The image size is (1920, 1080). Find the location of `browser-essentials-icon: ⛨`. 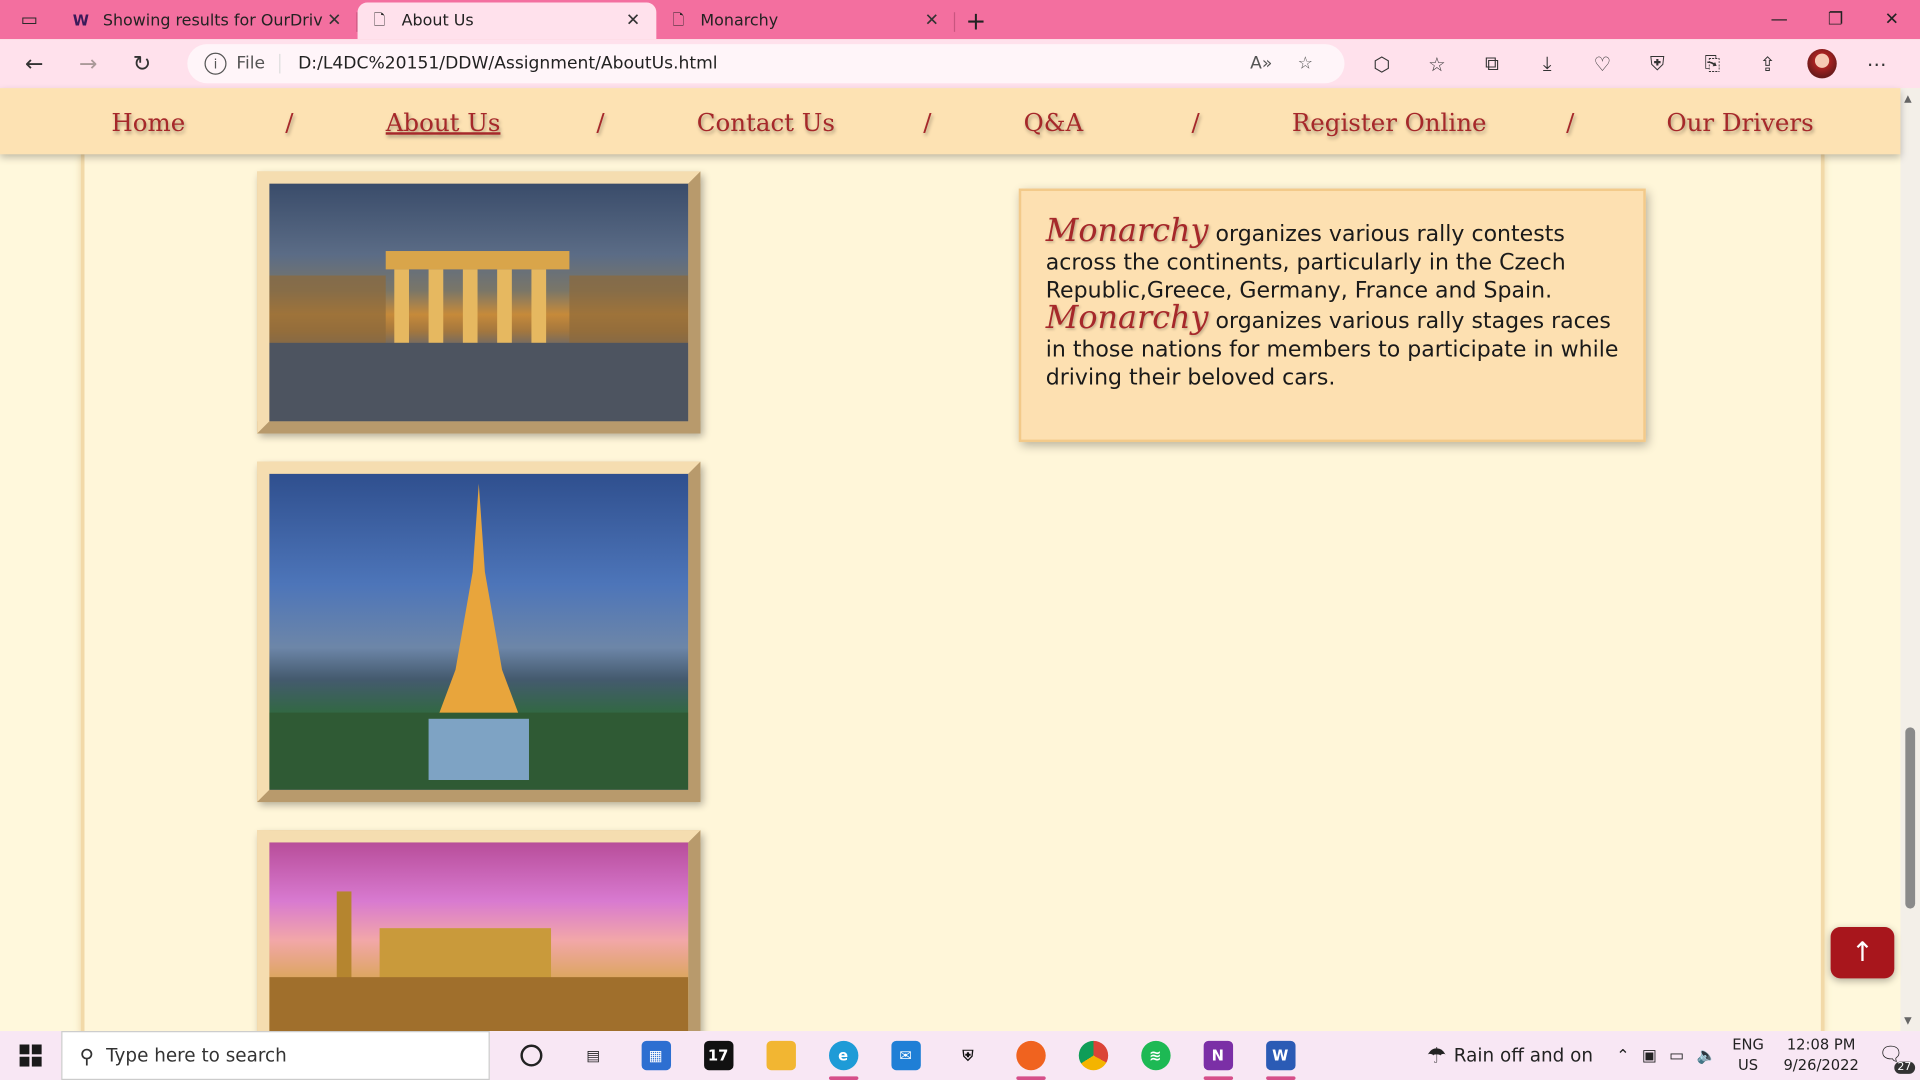

browser-essentials-icon: ⛨ is located at coordinates (1657, 64).